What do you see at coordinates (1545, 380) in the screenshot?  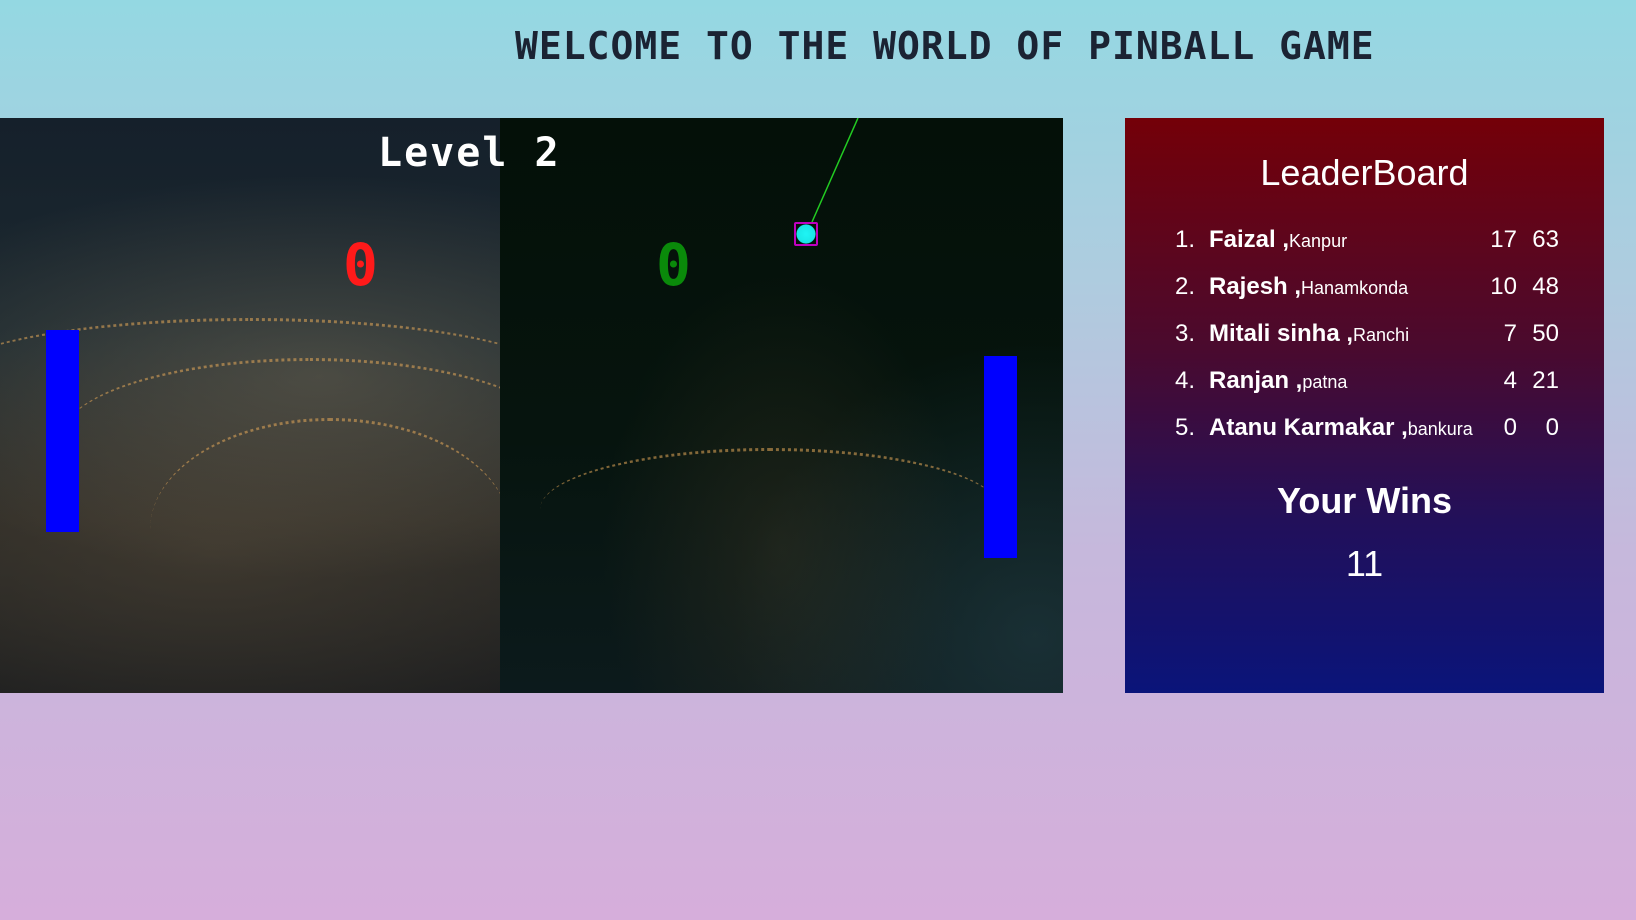 I see `player-points: 21` at bounding box center [1545, 380].